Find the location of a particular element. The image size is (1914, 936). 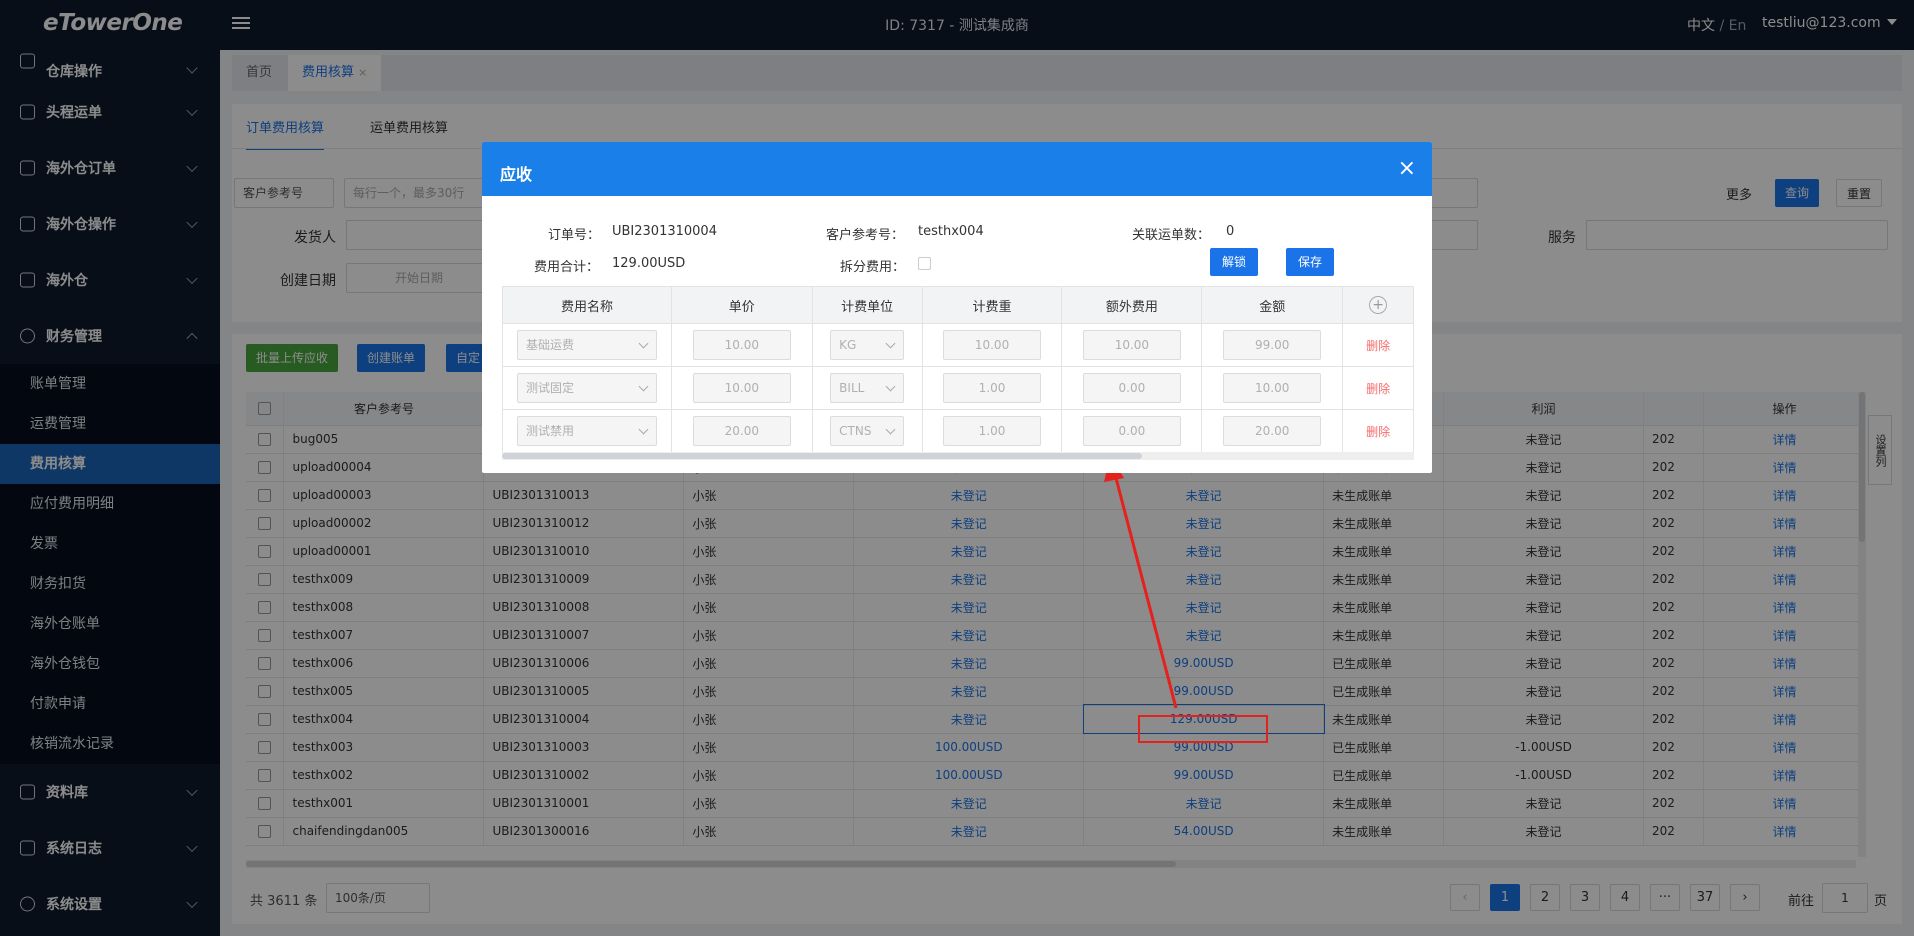

amount-input: 20.00 is located at coordinates (1272, 431).